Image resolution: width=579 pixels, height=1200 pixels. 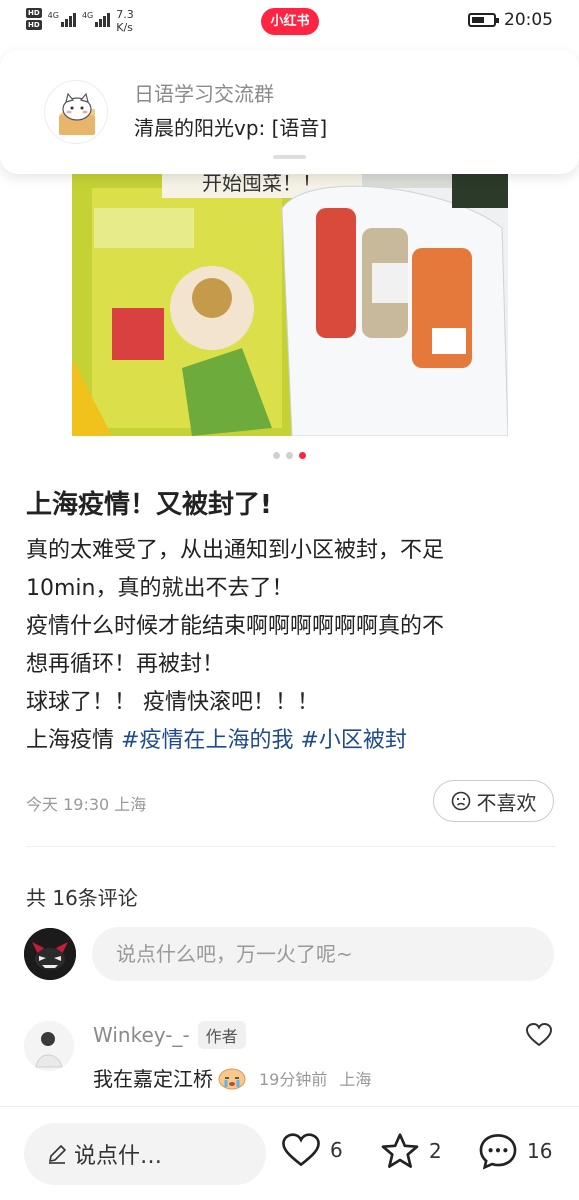 I want to click on comment-count: 共 16条评论, so click(x=82, y=898).